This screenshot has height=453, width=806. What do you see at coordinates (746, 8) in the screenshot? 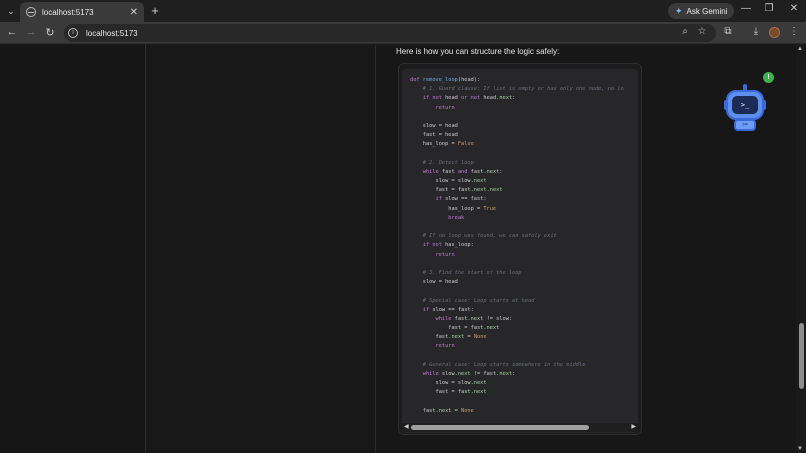
I see `minimize-icon: —` at bounding box center [746, 8].